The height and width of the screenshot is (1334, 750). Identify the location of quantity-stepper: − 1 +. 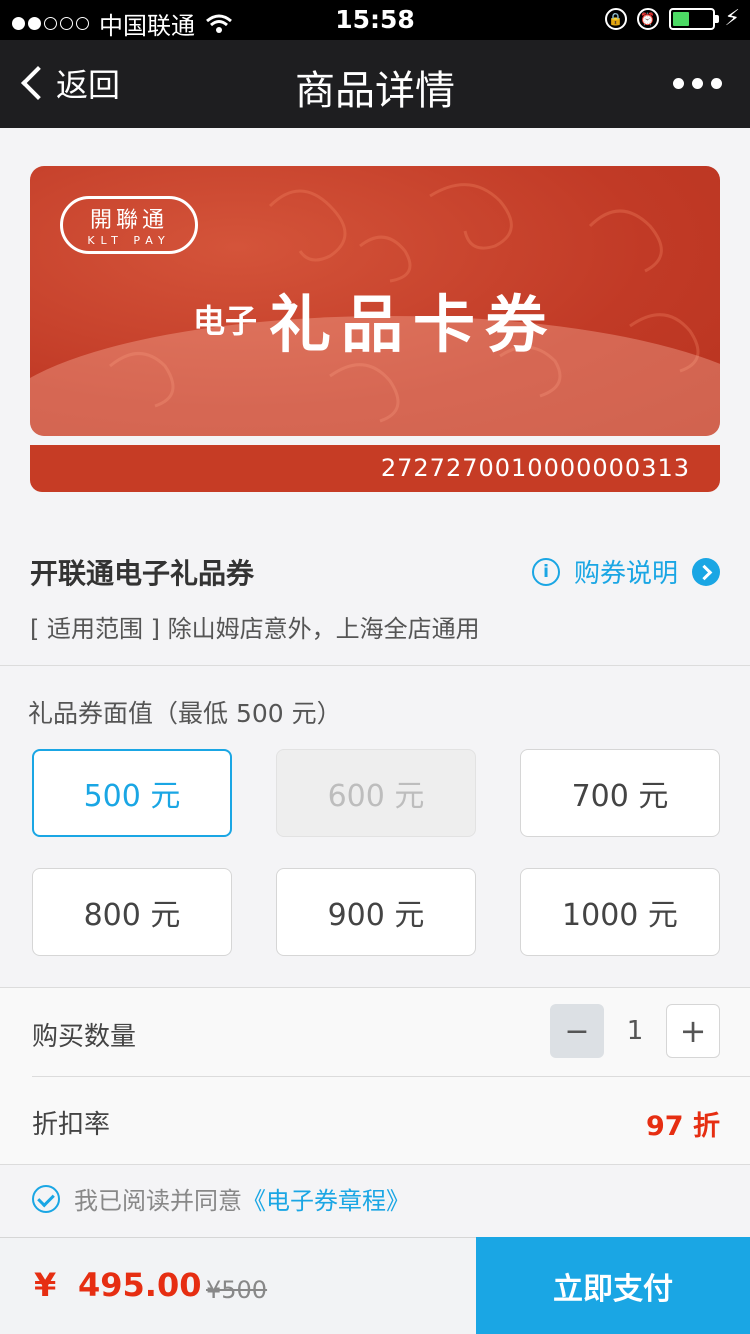
(635, 1031).